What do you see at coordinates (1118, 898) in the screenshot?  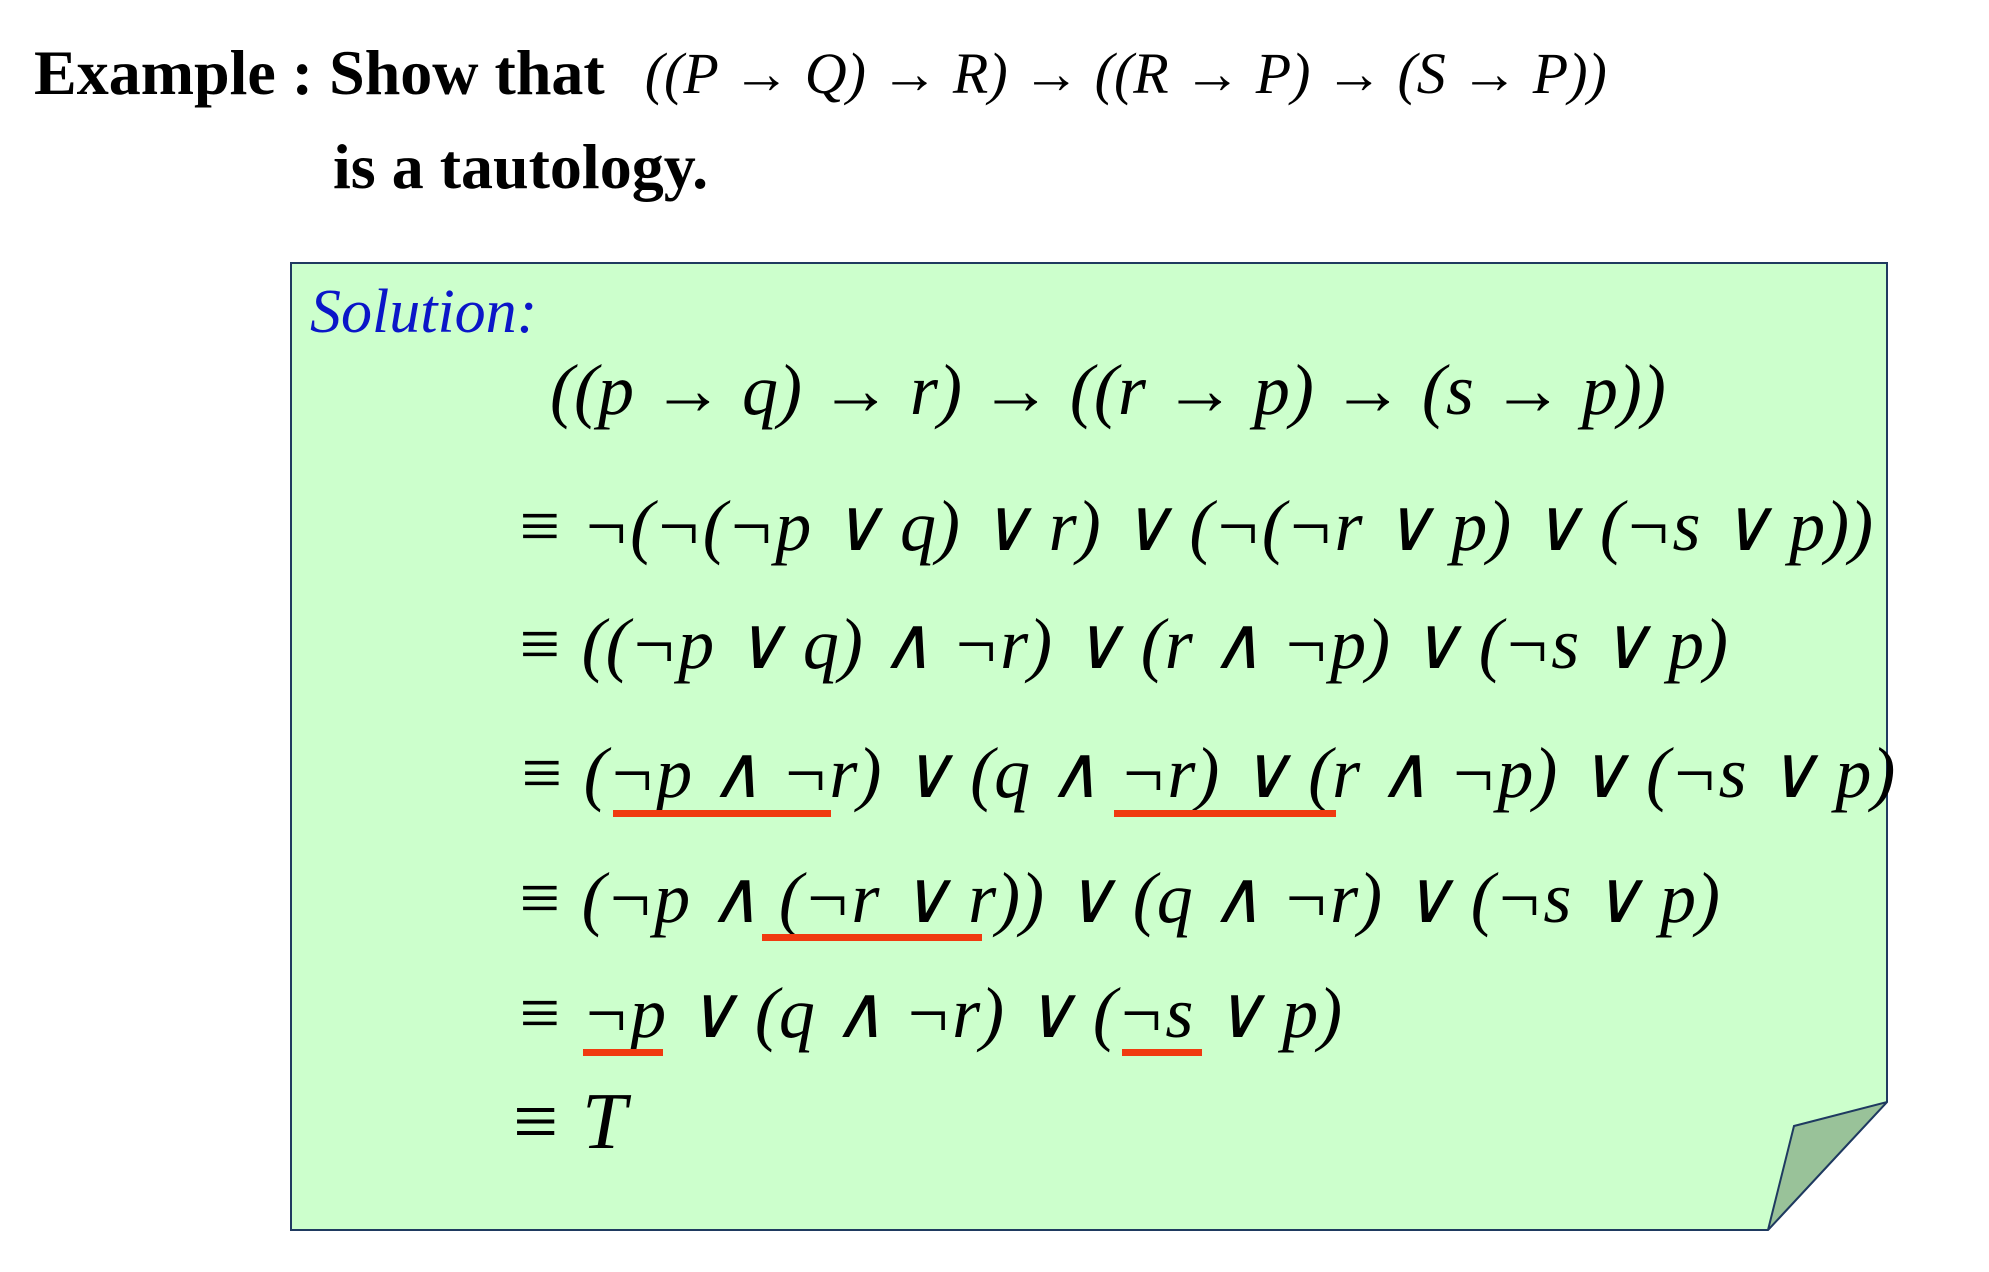 I see `step-4-factor: ≡ (¬p ∧ (¬r ∨ r)) ∨ (q ∧ ¬r) ∨ (¬s ∨ p)` at bounding box center [1118, 898].